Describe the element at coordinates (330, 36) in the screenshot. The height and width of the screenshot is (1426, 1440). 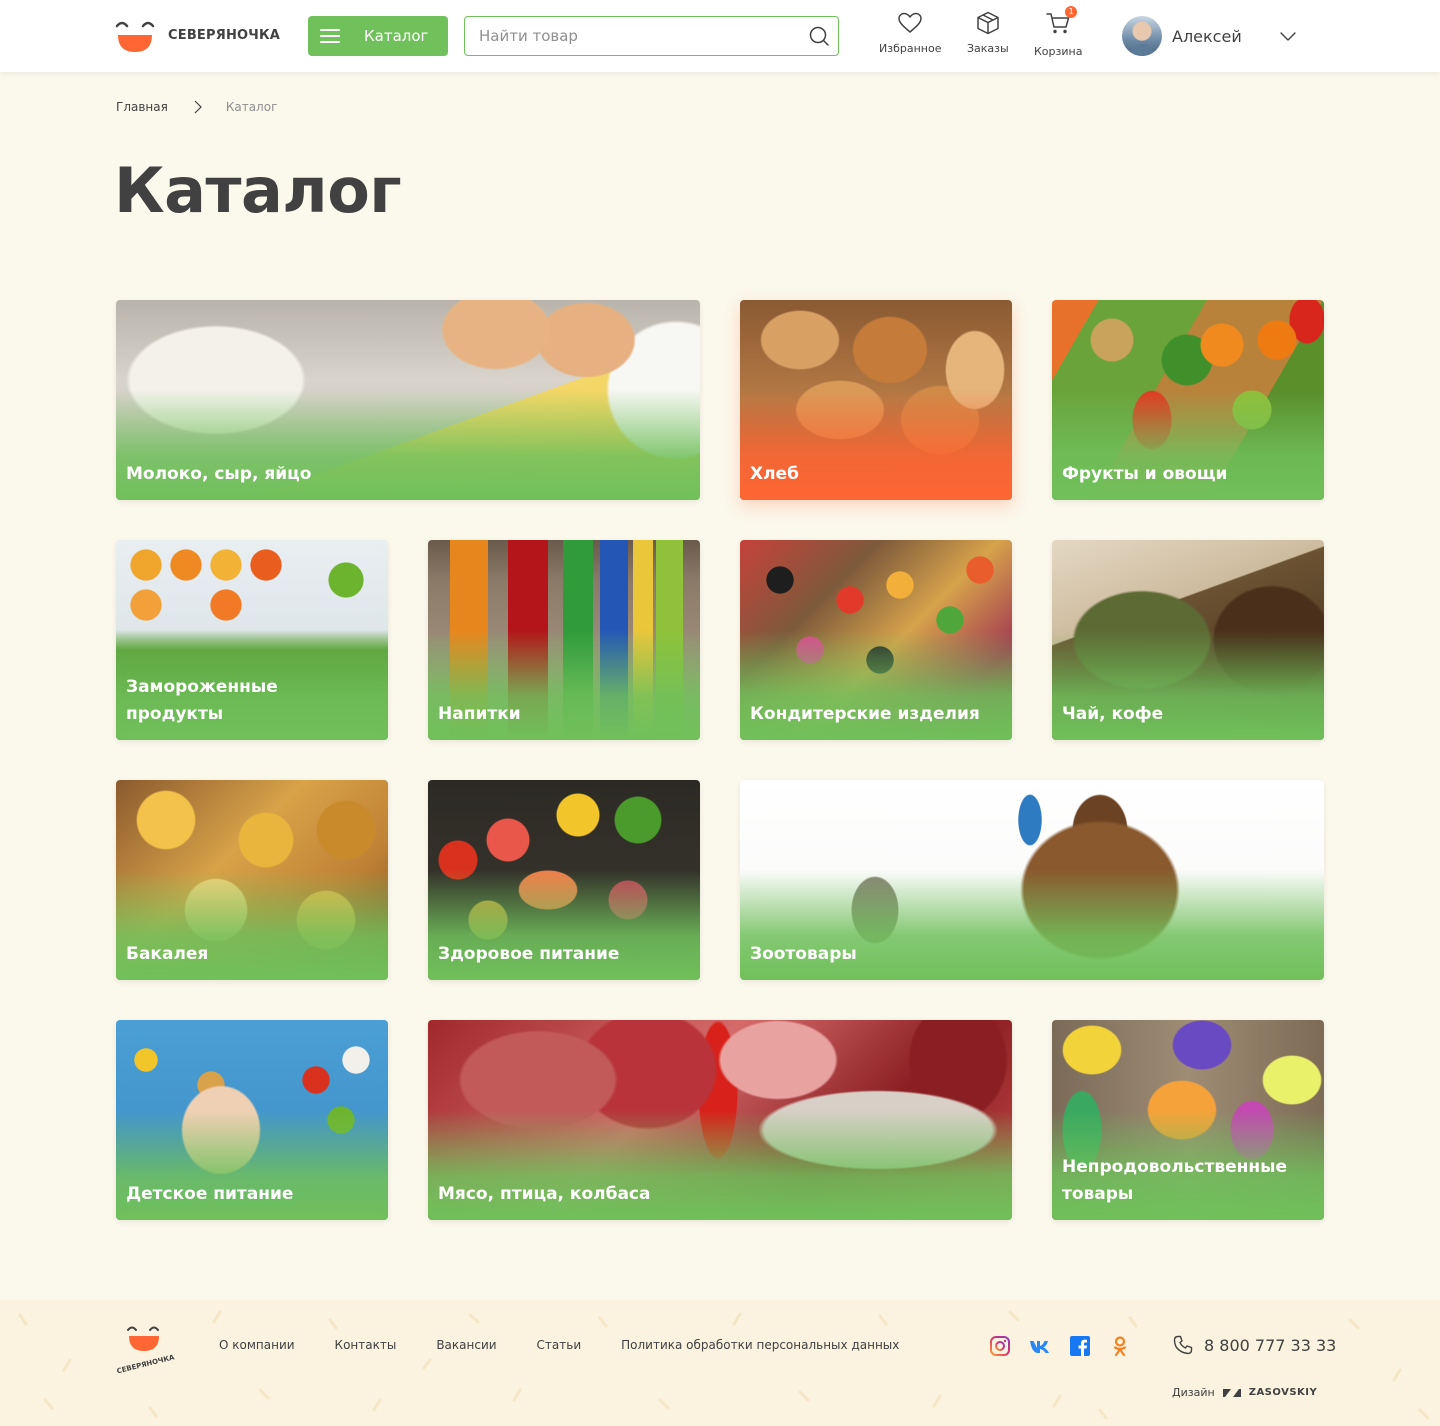
I see `menu-icon` at that location.